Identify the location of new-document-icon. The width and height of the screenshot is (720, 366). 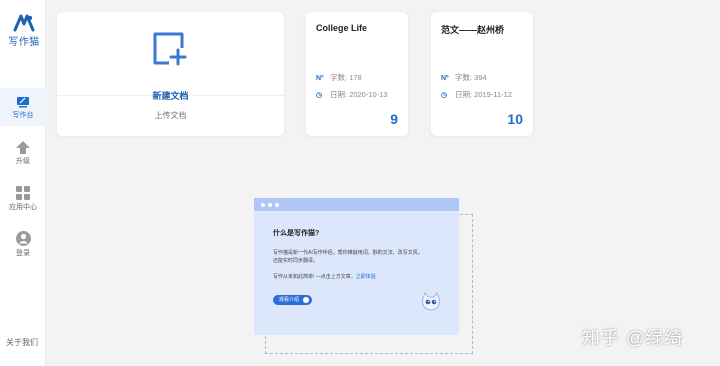
(170, 49).